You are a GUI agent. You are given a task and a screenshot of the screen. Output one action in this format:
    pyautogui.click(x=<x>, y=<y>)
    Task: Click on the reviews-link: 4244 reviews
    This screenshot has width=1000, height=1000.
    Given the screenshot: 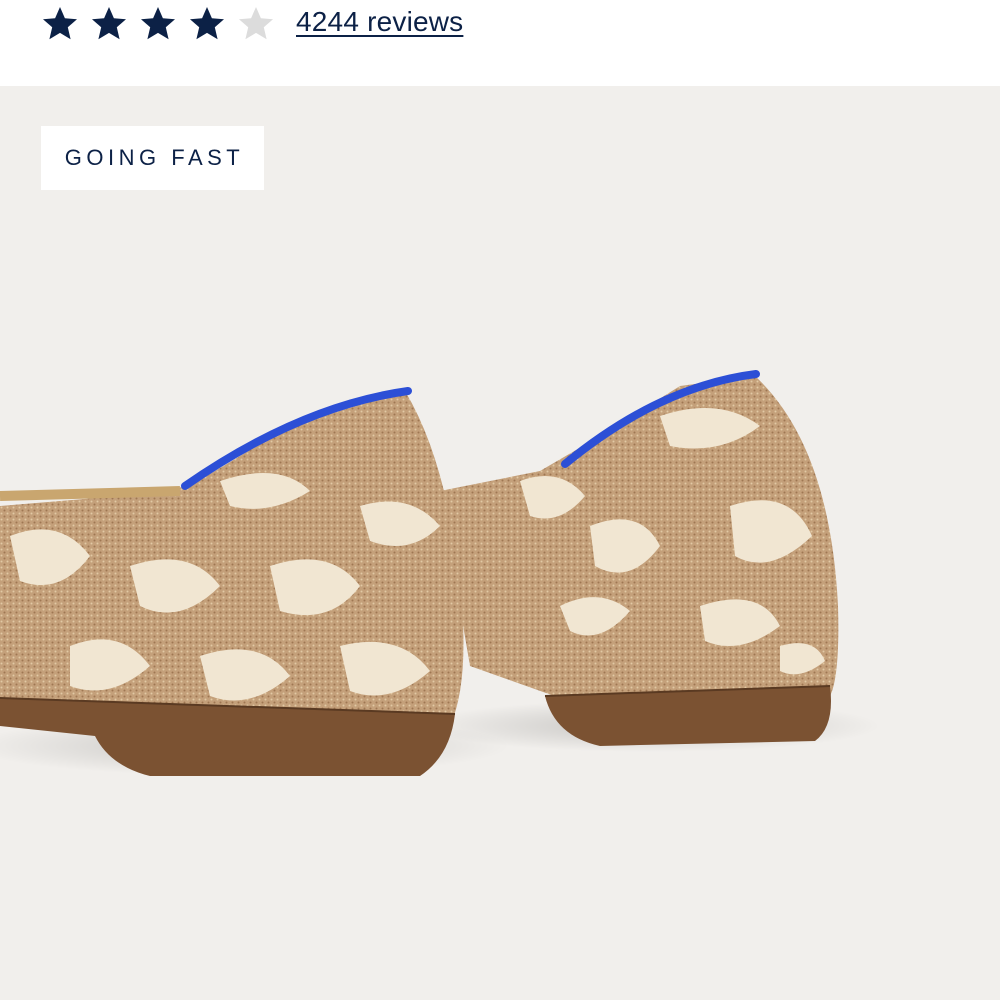 What is the action you would take?
    pyautogui.click(x=379, y=22)
    